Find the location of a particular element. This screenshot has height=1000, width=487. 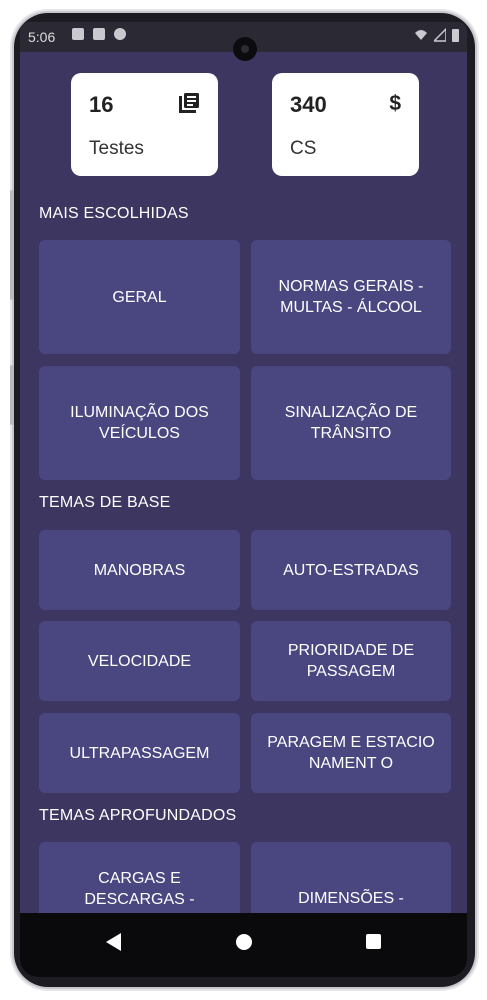

tile-ultrapassagem: ULTRAPASSAGEM is located at coordinates (139, 753).